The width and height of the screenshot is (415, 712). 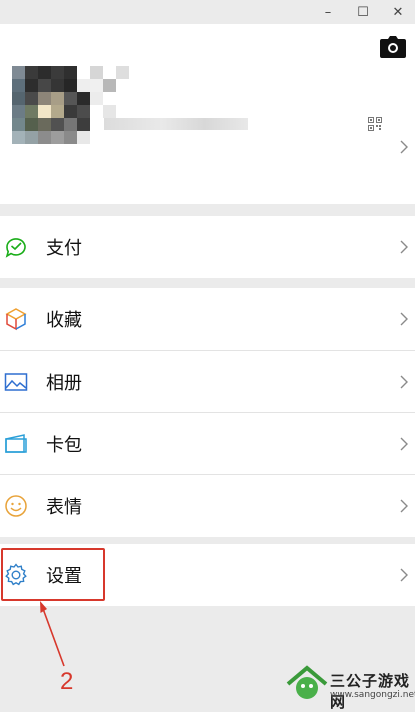 What do you see at coordinates (71, 105) in the screenshot?
I see `avatar` at bounding box center [71, 105].